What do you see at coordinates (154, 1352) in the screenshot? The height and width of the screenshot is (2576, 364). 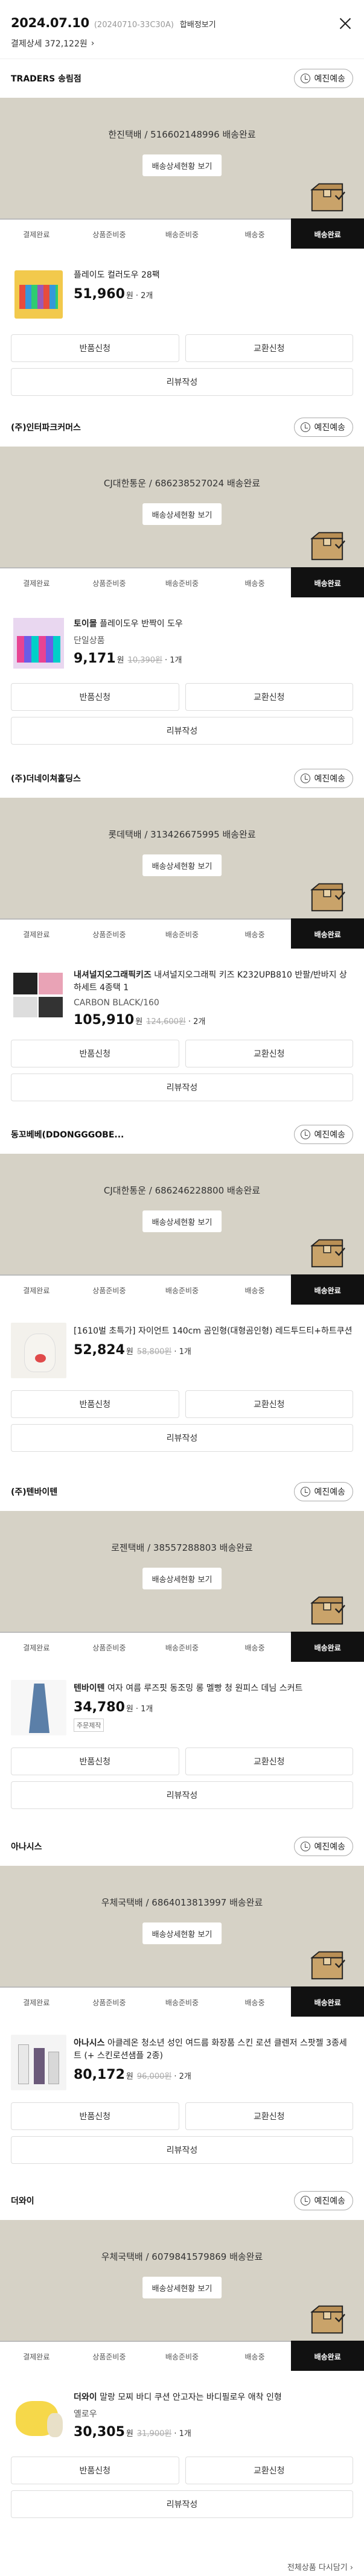 I see `original-price: 58,800원` at bounding box center [154, 1352].